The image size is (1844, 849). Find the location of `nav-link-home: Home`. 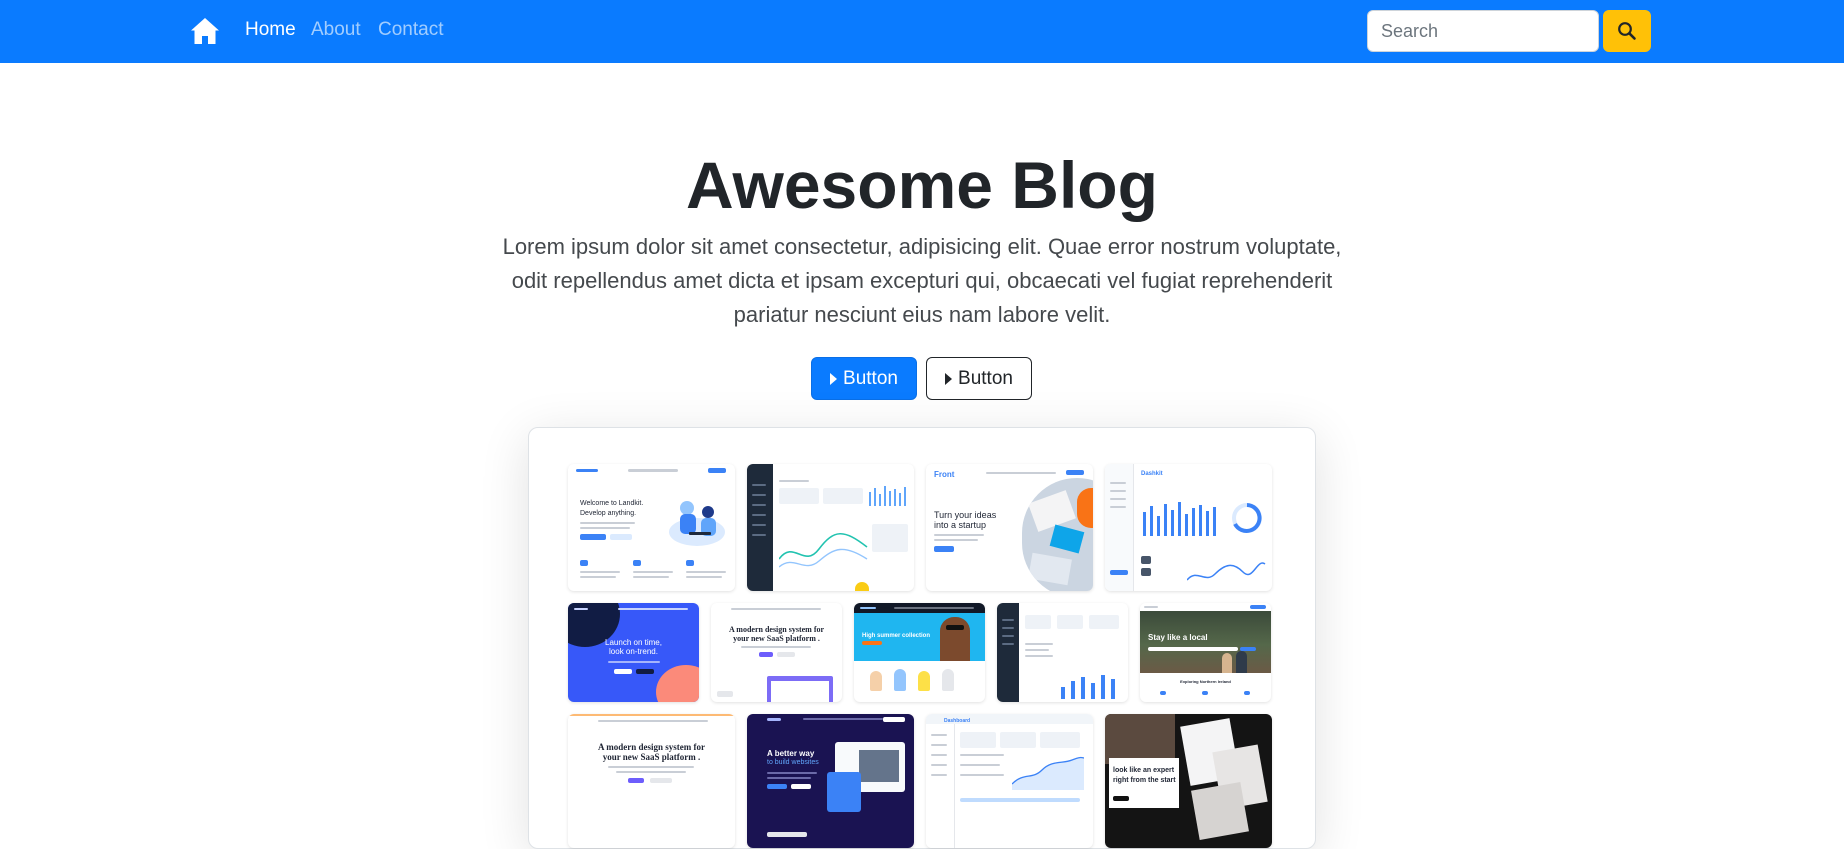

nav-link-home: Home is located at coordinates (270, 30).